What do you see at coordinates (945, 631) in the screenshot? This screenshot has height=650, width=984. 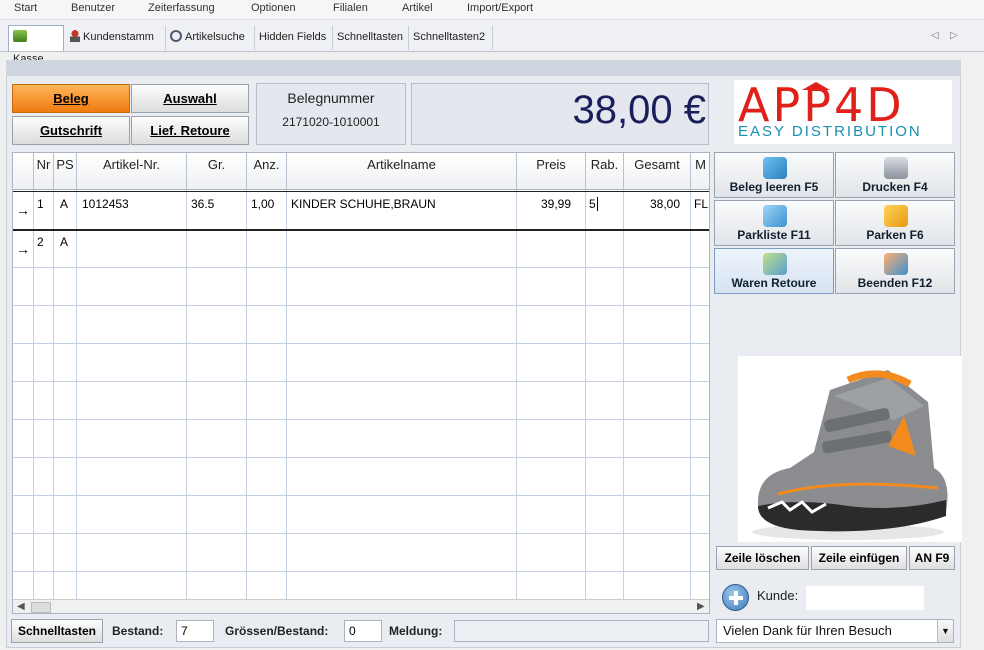 I see `chevron-down-icon: ▼` at bounding box center [945, 631].